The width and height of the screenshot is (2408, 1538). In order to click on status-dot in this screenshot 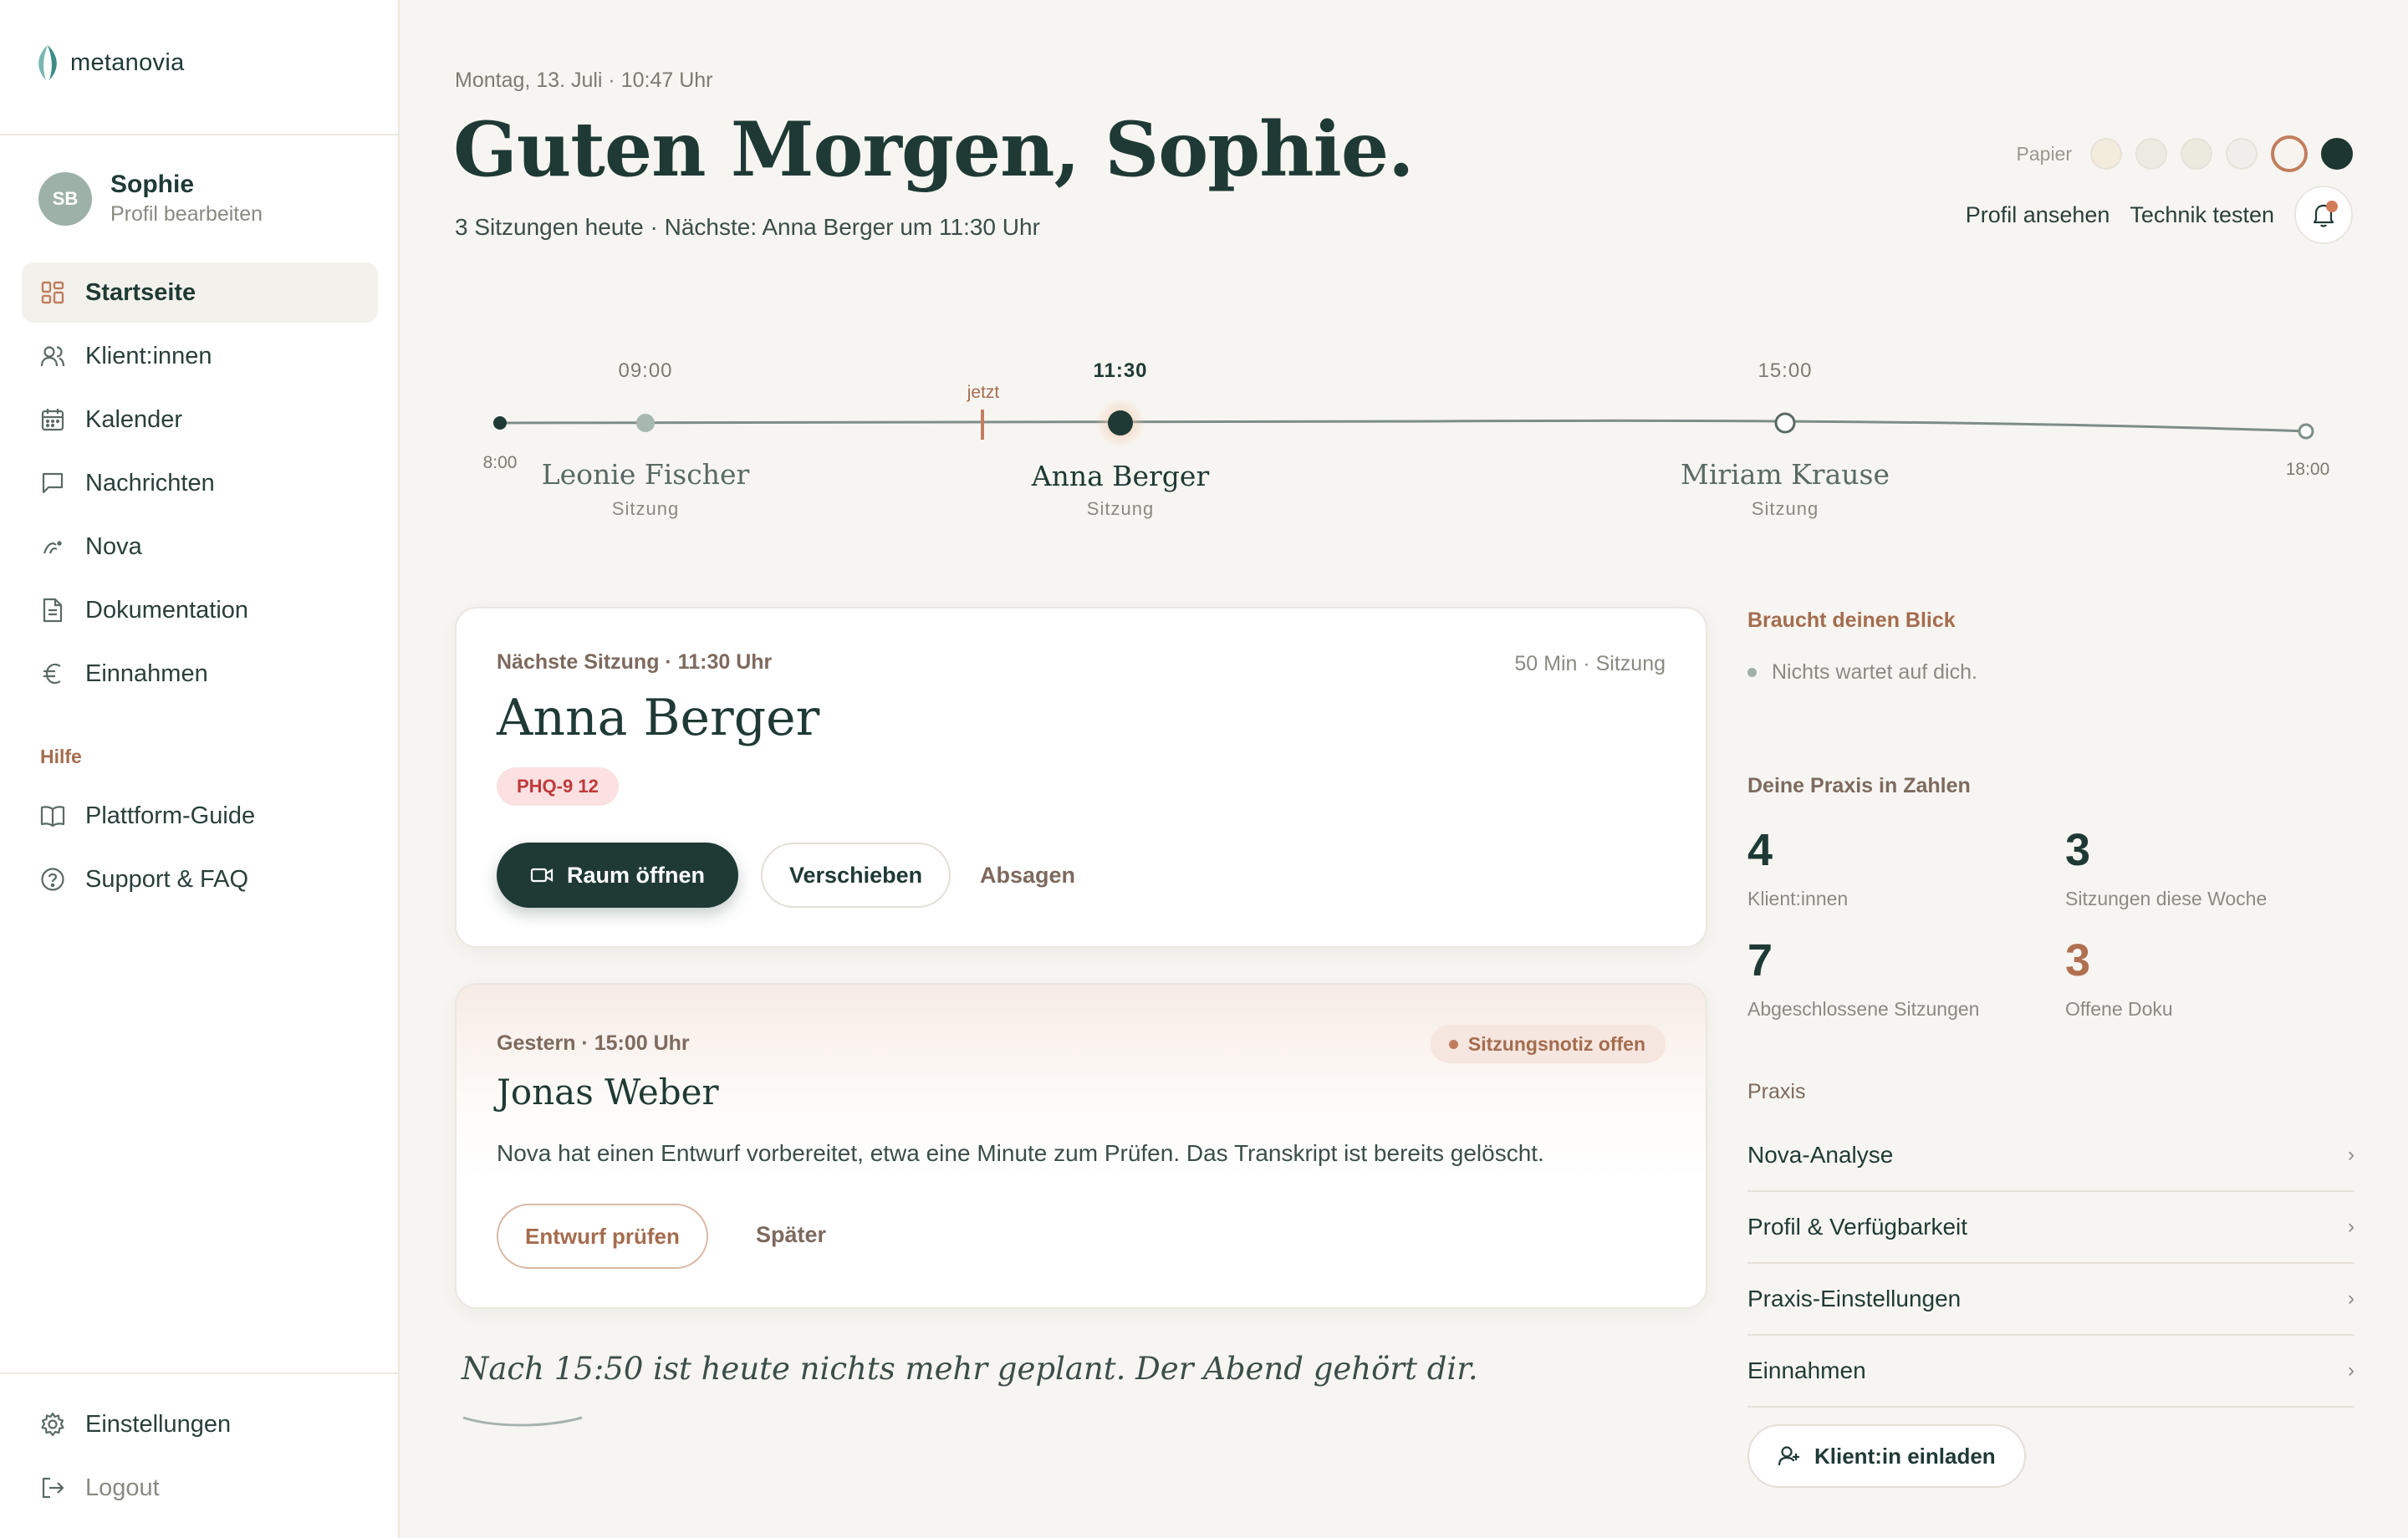, I will do `click(1453, 1044)`.